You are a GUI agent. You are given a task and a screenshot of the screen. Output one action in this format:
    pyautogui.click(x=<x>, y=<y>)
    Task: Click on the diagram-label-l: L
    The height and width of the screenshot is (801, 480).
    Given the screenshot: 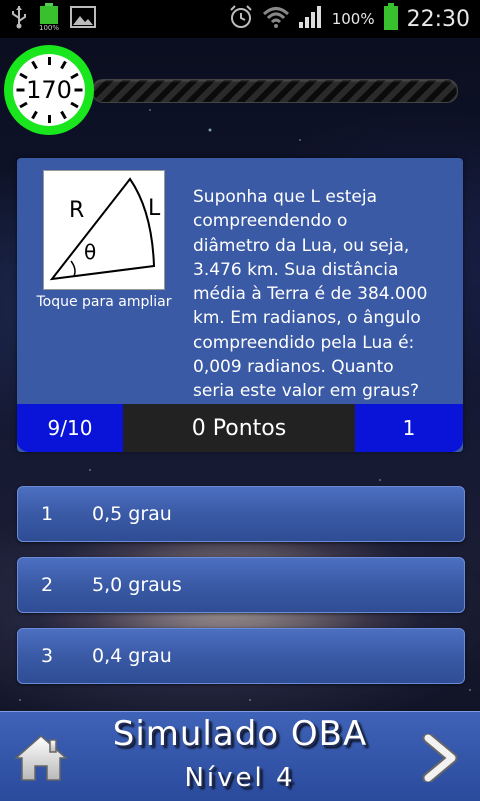 What is the action you would take?
    pyautogui.click(x=154, y=208)
    